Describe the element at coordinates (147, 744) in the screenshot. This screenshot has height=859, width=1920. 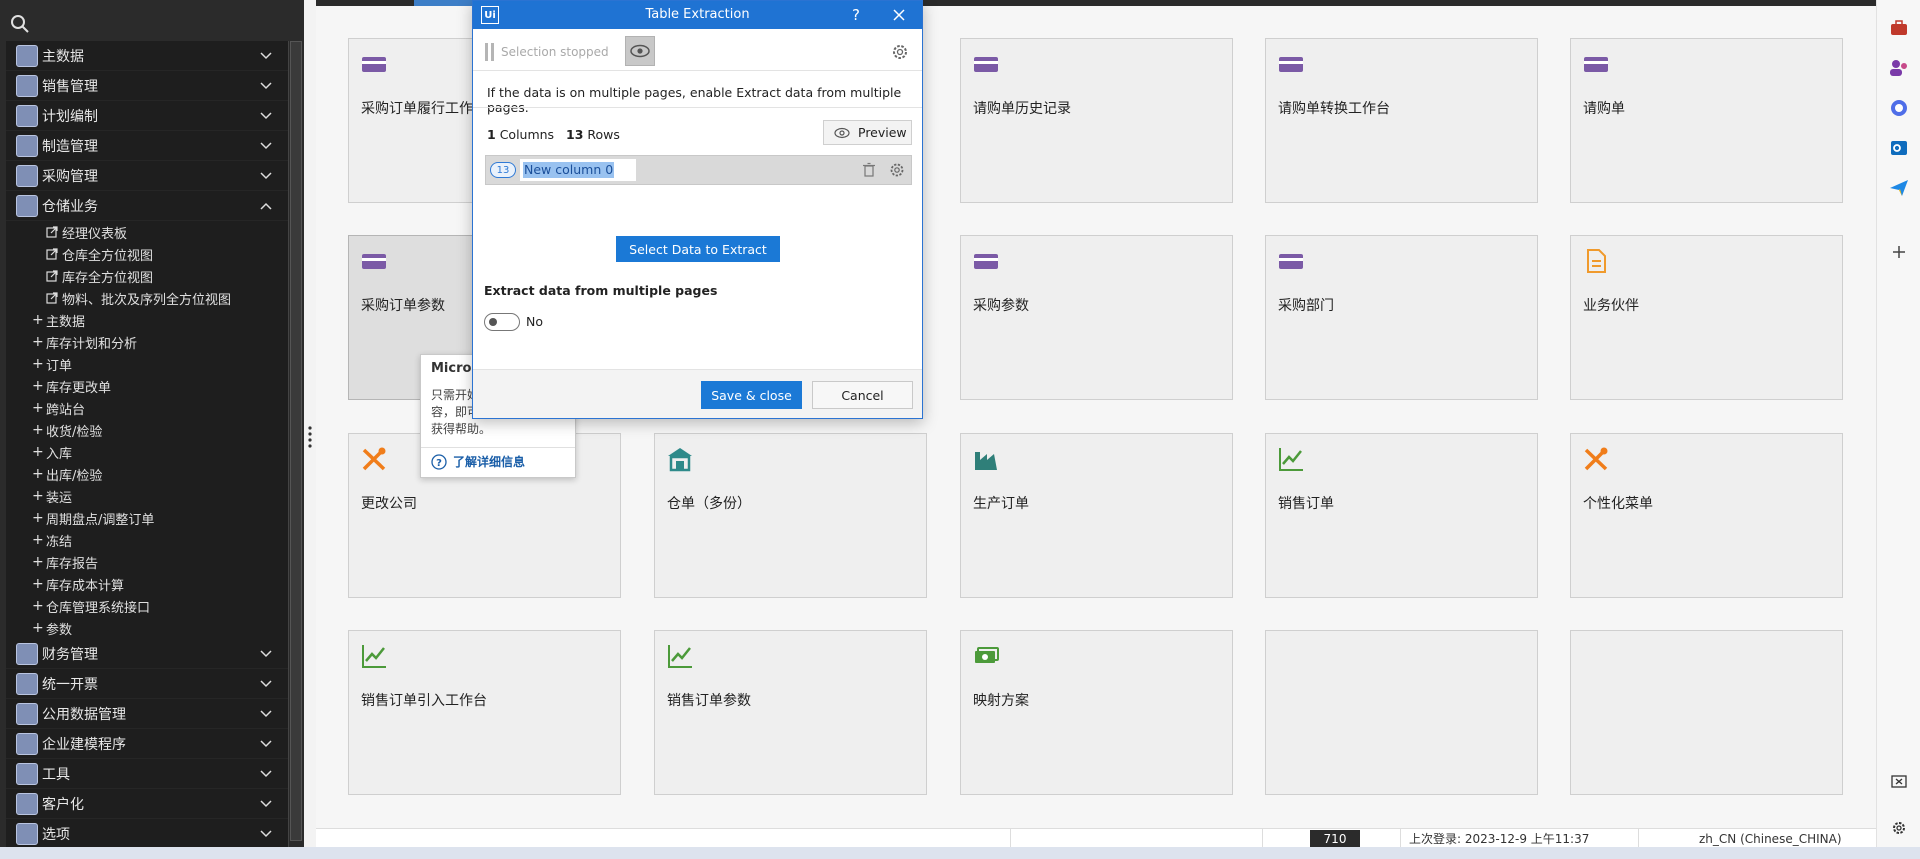
I see `sidebar-module-item: 企业建模程序` at that location.